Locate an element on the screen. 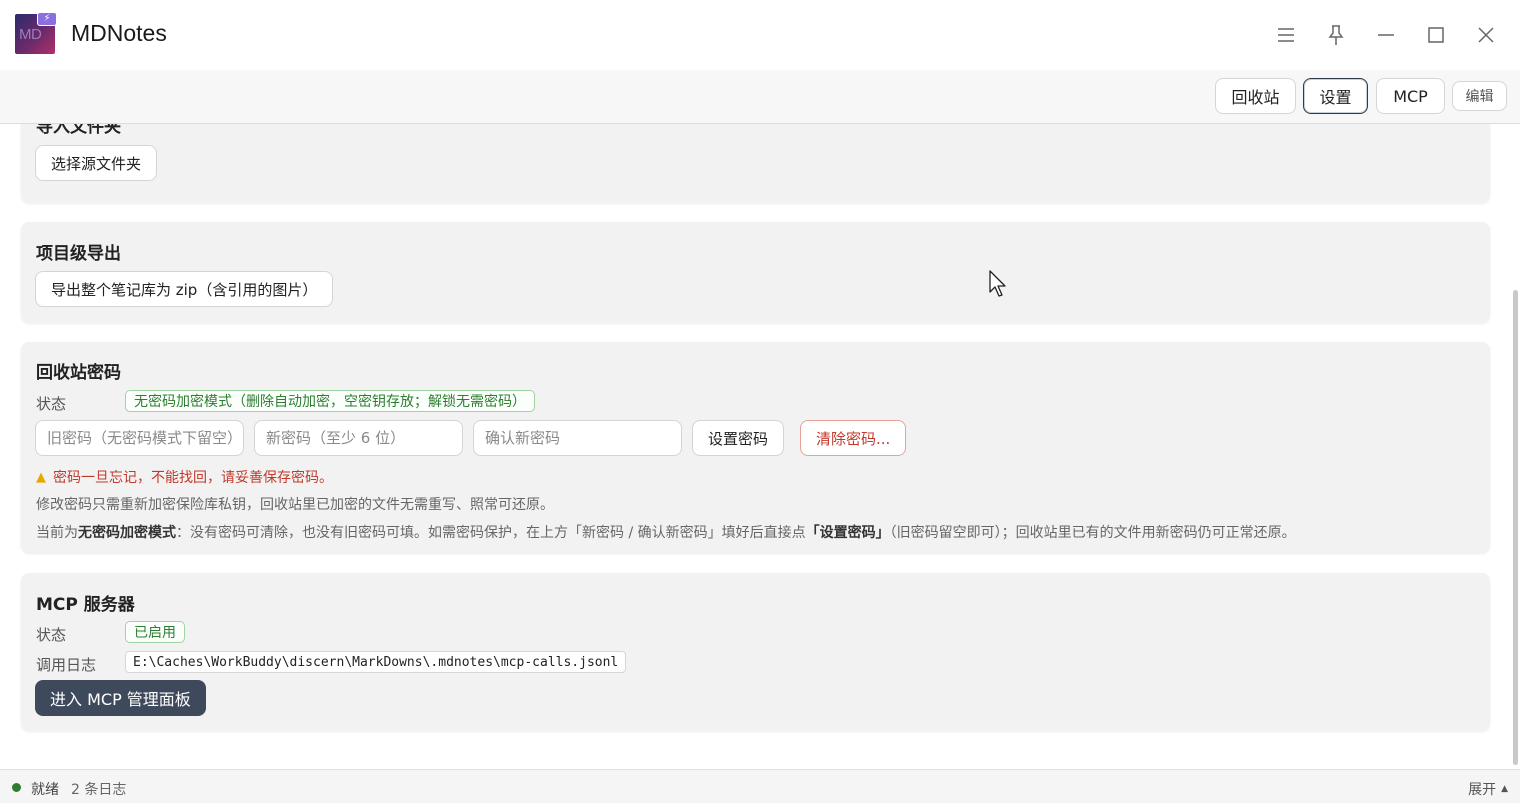  content-scrollbar is located at coordinates (1515, 527).